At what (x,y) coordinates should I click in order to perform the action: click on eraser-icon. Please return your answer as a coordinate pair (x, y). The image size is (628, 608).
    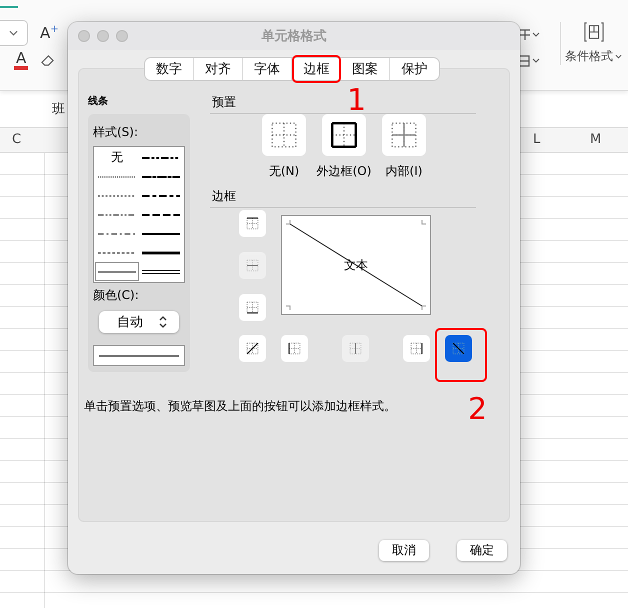
    Looking at the image, I should click on (48, 60).